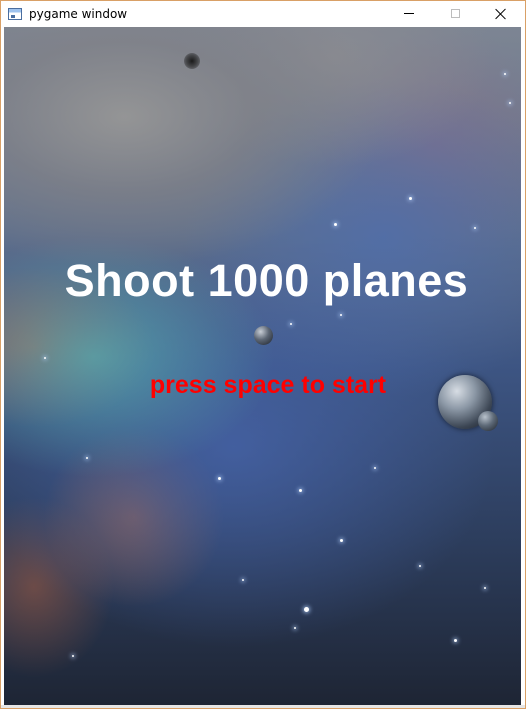  I want to click on close-button, so click(501, 13).